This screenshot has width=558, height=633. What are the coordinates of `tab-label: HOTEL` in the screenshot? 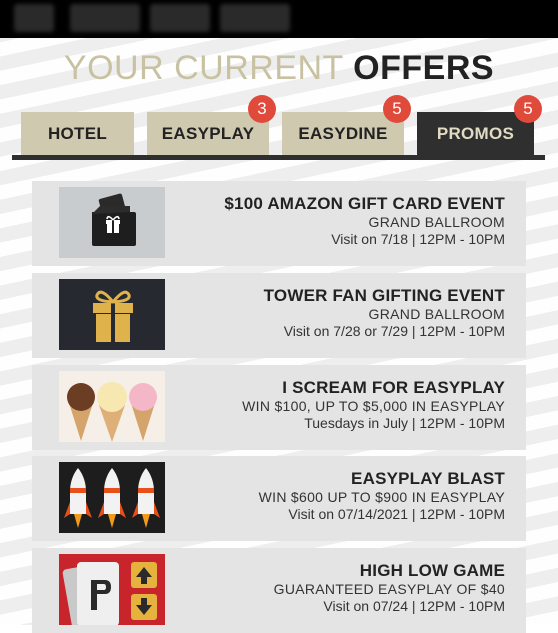 It's located at (77, 133).